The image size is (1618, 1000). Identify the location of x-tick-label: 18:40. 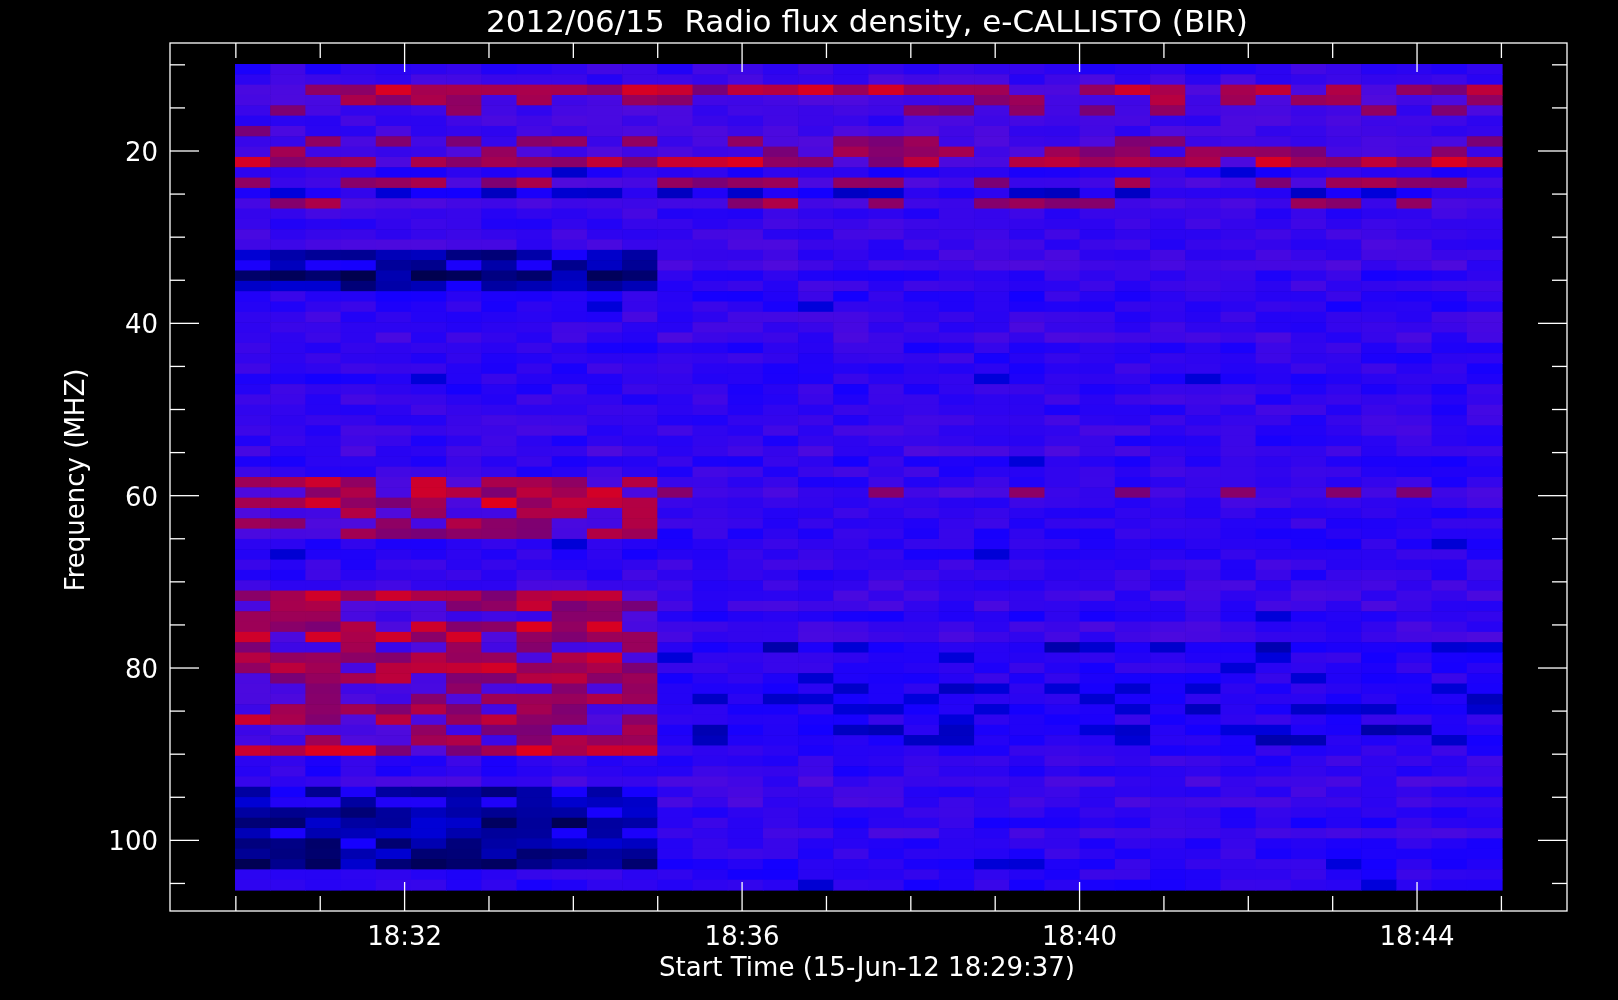
(1080, 936).